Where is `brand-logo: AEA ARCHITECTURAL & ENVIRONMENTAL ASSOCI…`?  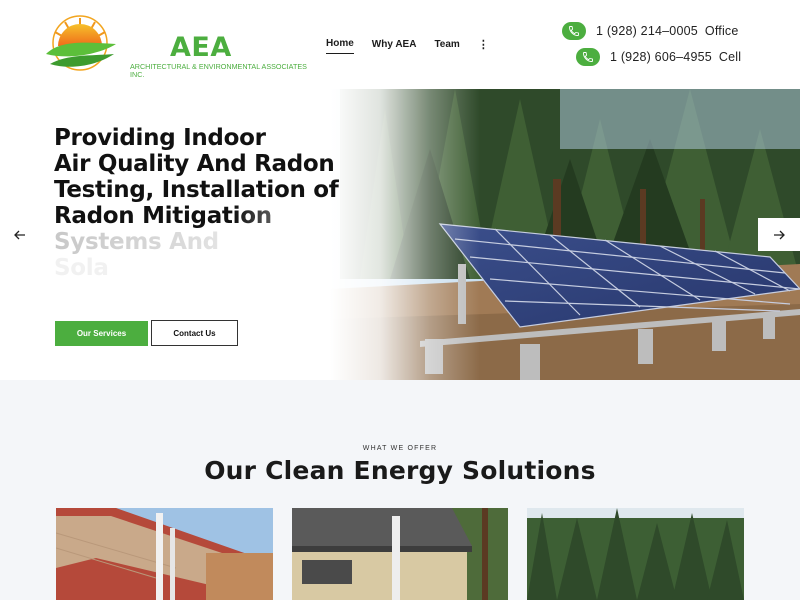 brand-logo: AEA ARCHITECTURAL & ENVIRONMENTAL ASSOCI… is located at coordinates (173, 46).